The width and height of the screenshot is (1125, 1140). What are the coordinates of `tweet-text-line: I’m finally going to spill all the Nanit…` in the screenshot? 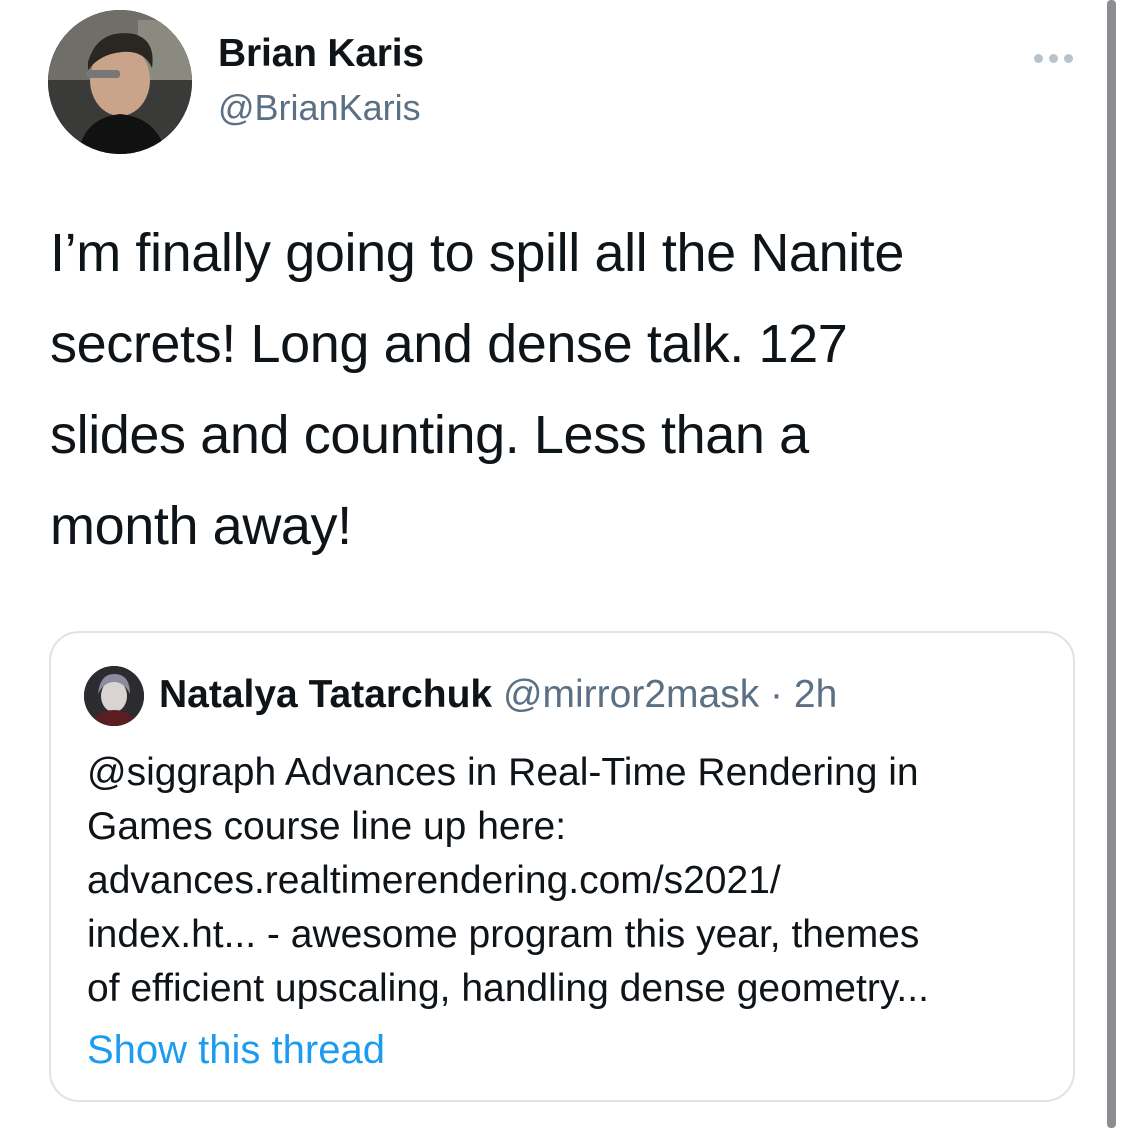 It's located at (477, 253).